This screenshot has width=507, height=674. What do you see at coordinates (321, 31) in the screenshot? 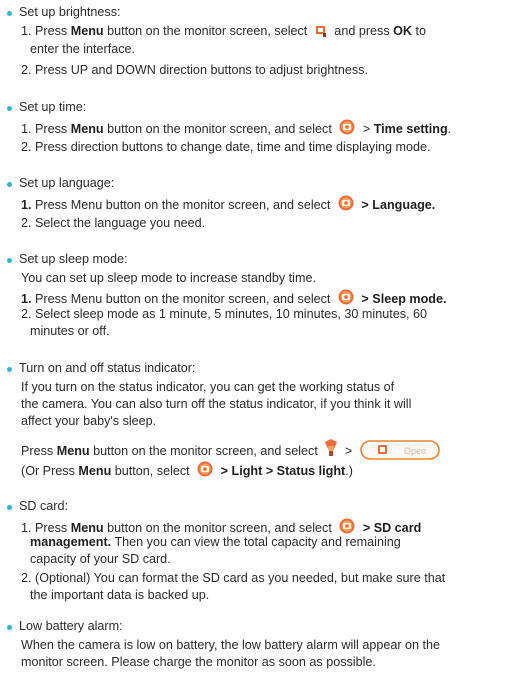
I see `brightness-icon` at bounding box center [321, 31].